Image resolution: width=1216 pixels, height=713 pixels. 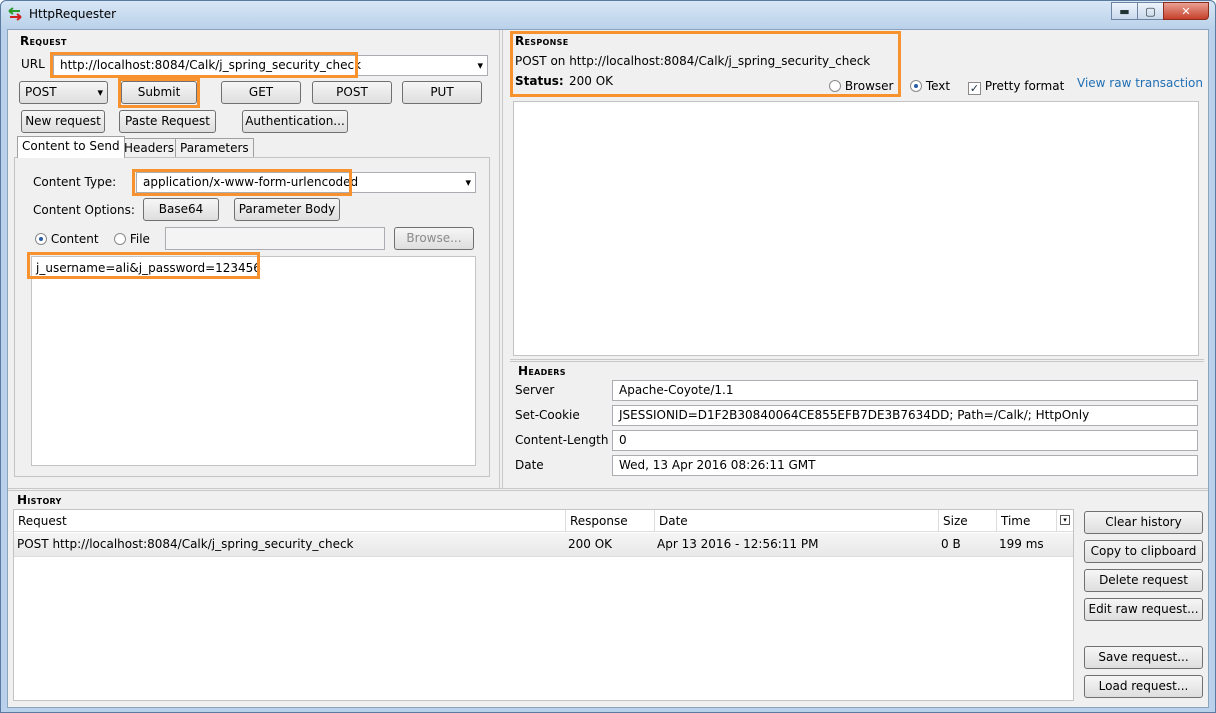 I want to click on get-button: GET, so click(x=261, y=92).